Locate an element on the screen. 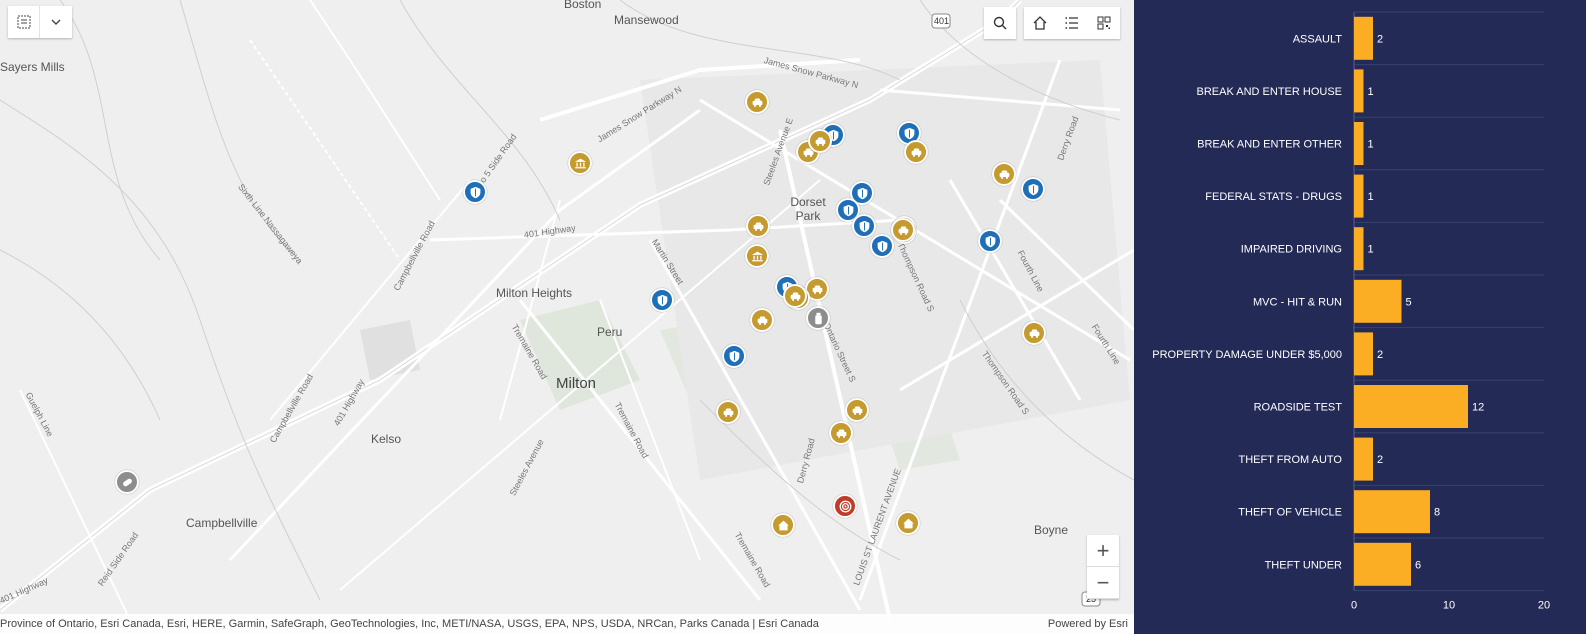 The image size is (1586, 634). place-label: Milton is located at coordinates (576, 383).